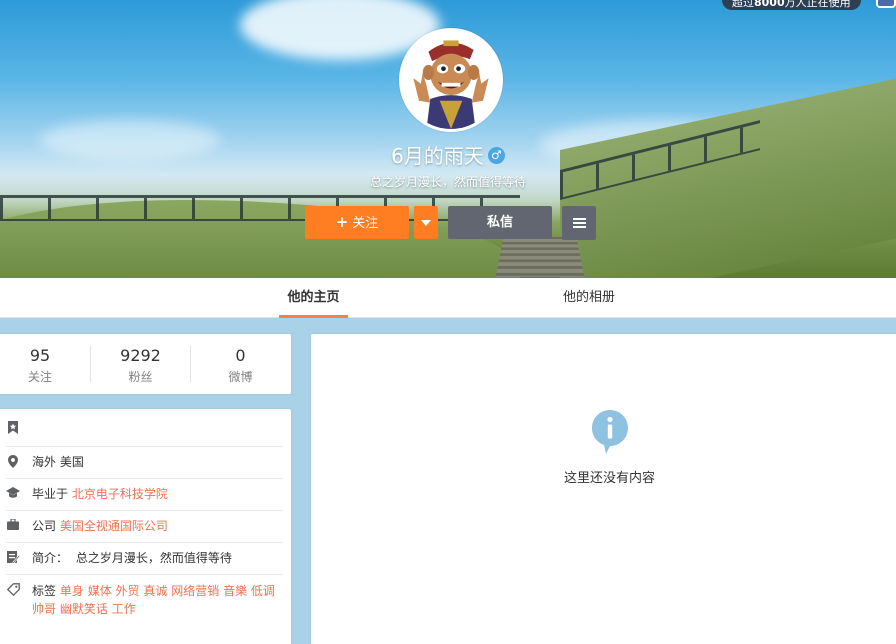  What do you see at coordinates (44, 526) in the screenshot?
I see `company-prefix: 公司` at bounding box center [44, 526].